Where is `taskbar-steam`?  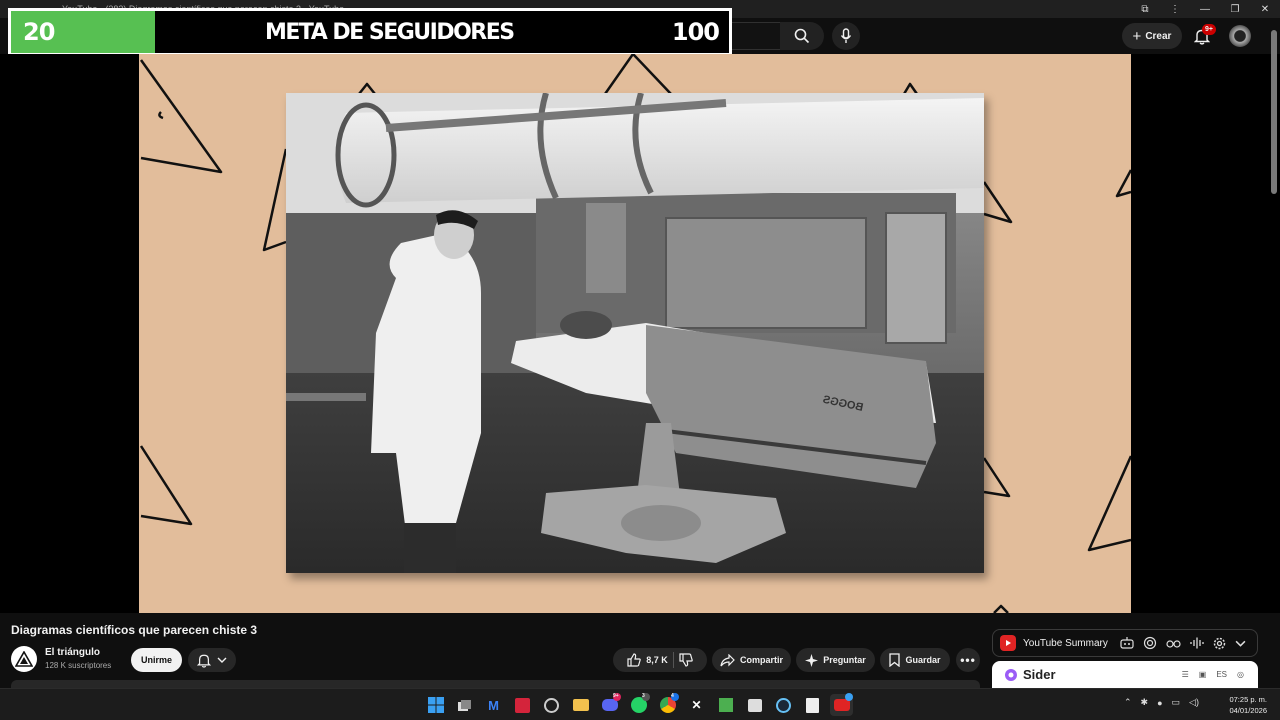 taskbar-steam is located at coordinates (783, 705).